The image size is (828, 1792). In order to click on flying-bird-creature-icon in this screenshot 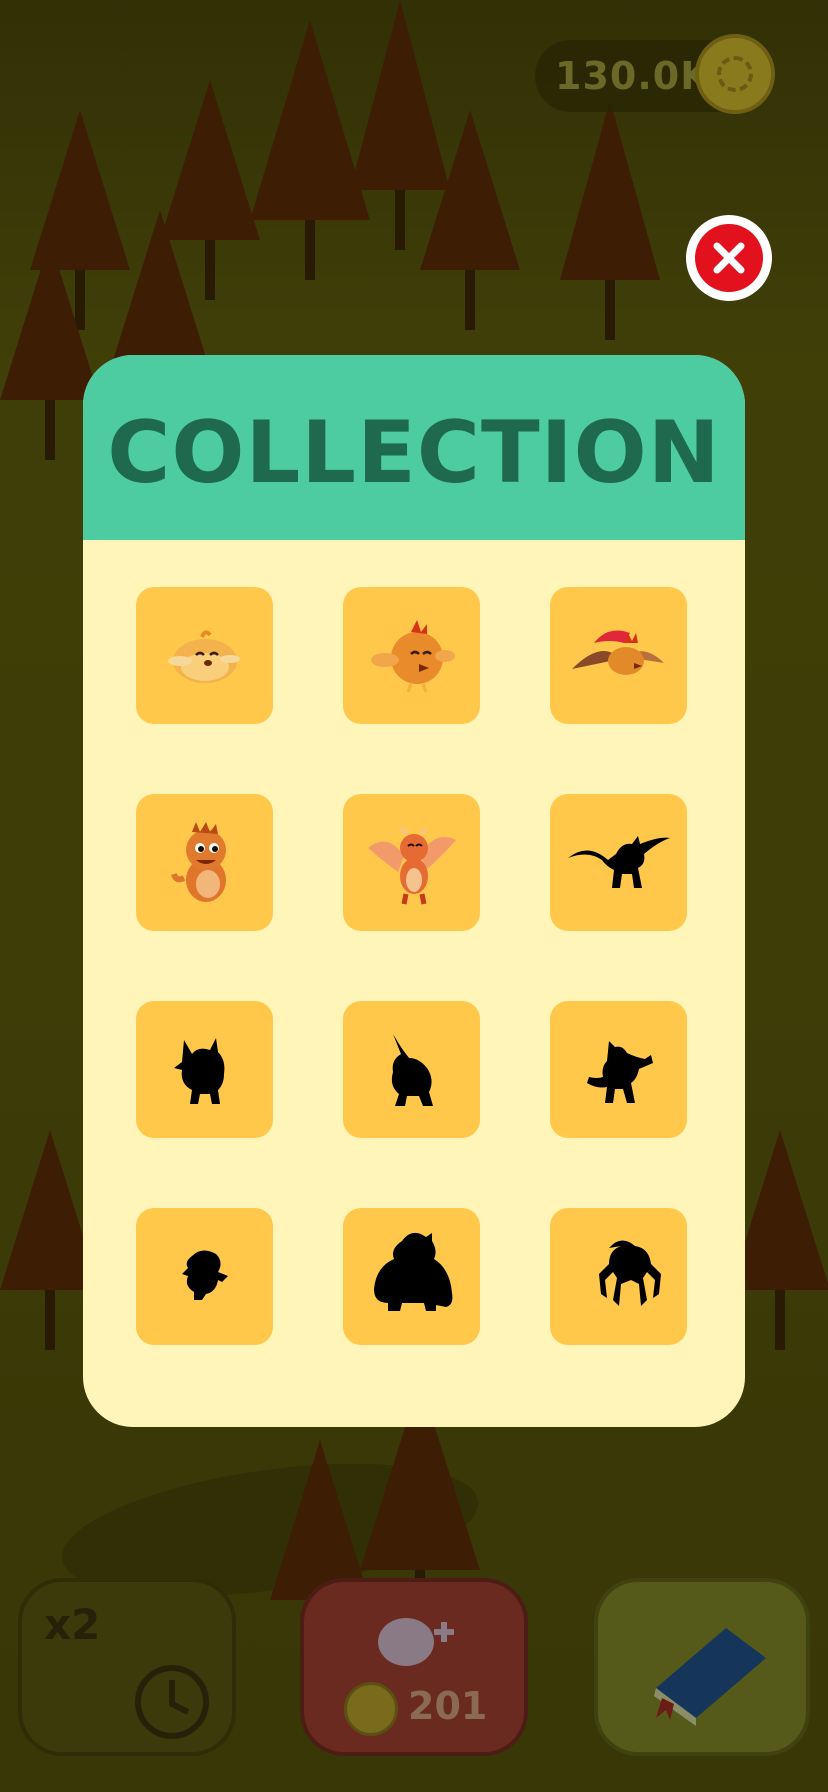, I will do `click(617, 652)`.